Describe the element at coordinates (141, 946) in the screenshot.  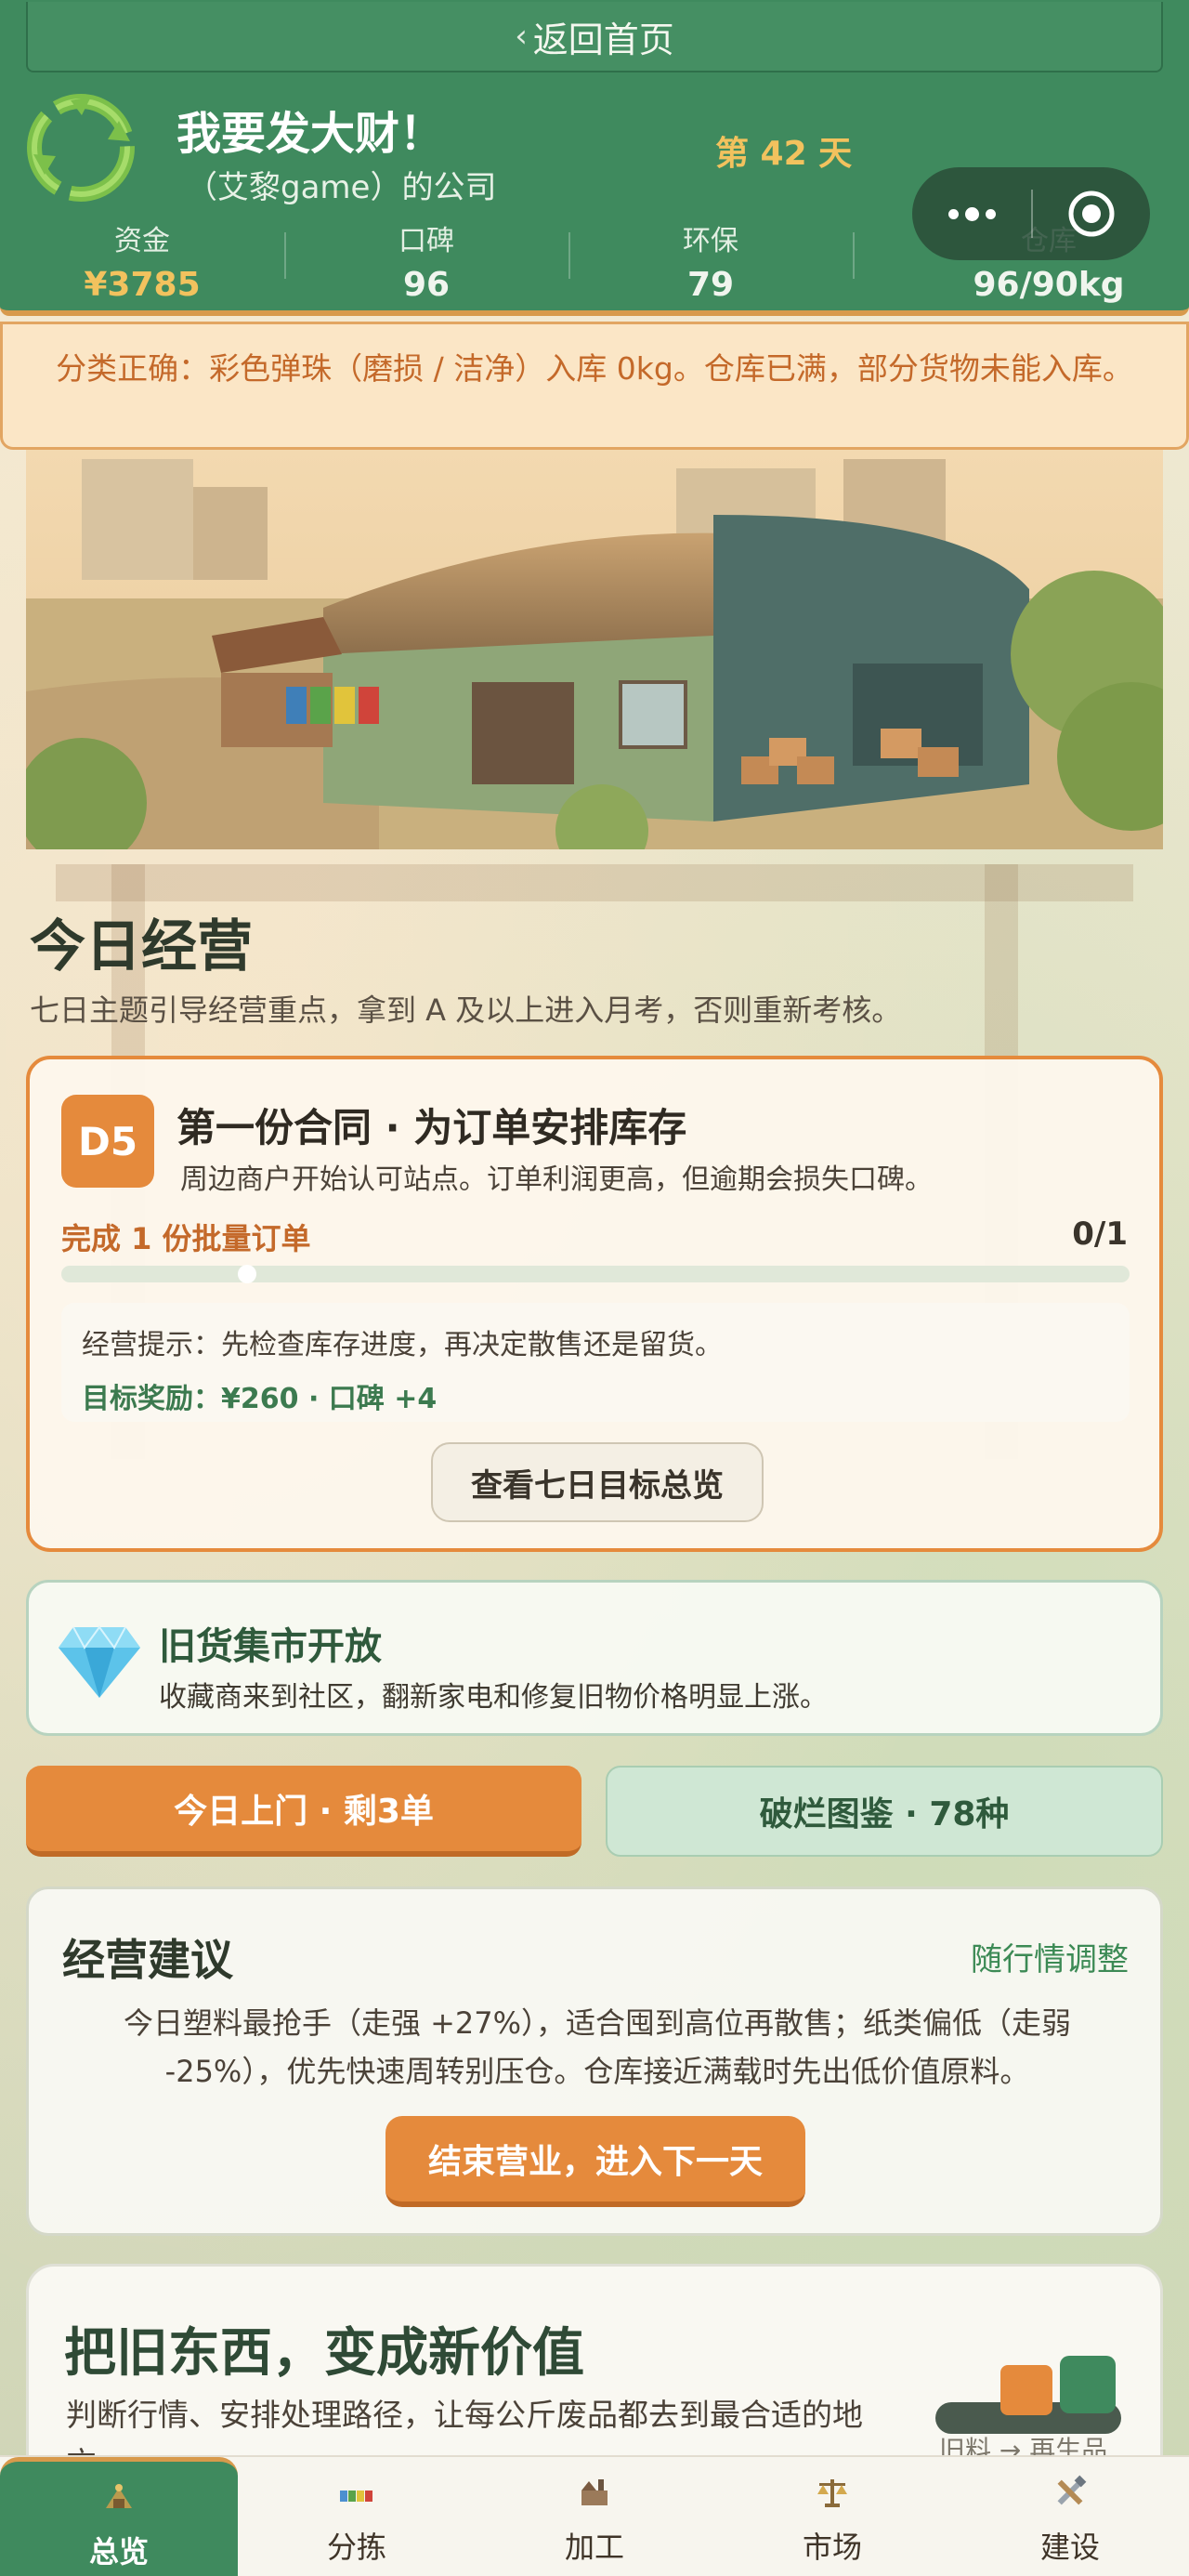
I see `section-title: 今日经营` at that location.